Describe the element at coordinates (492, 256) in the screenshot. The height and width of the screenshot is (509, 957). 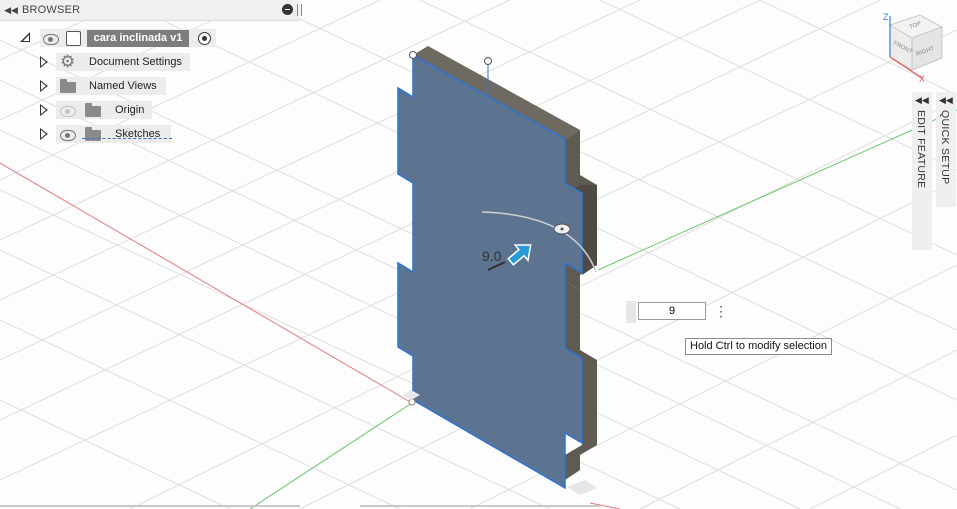
I see `angle-dimension-readout: 9.0` at that location.